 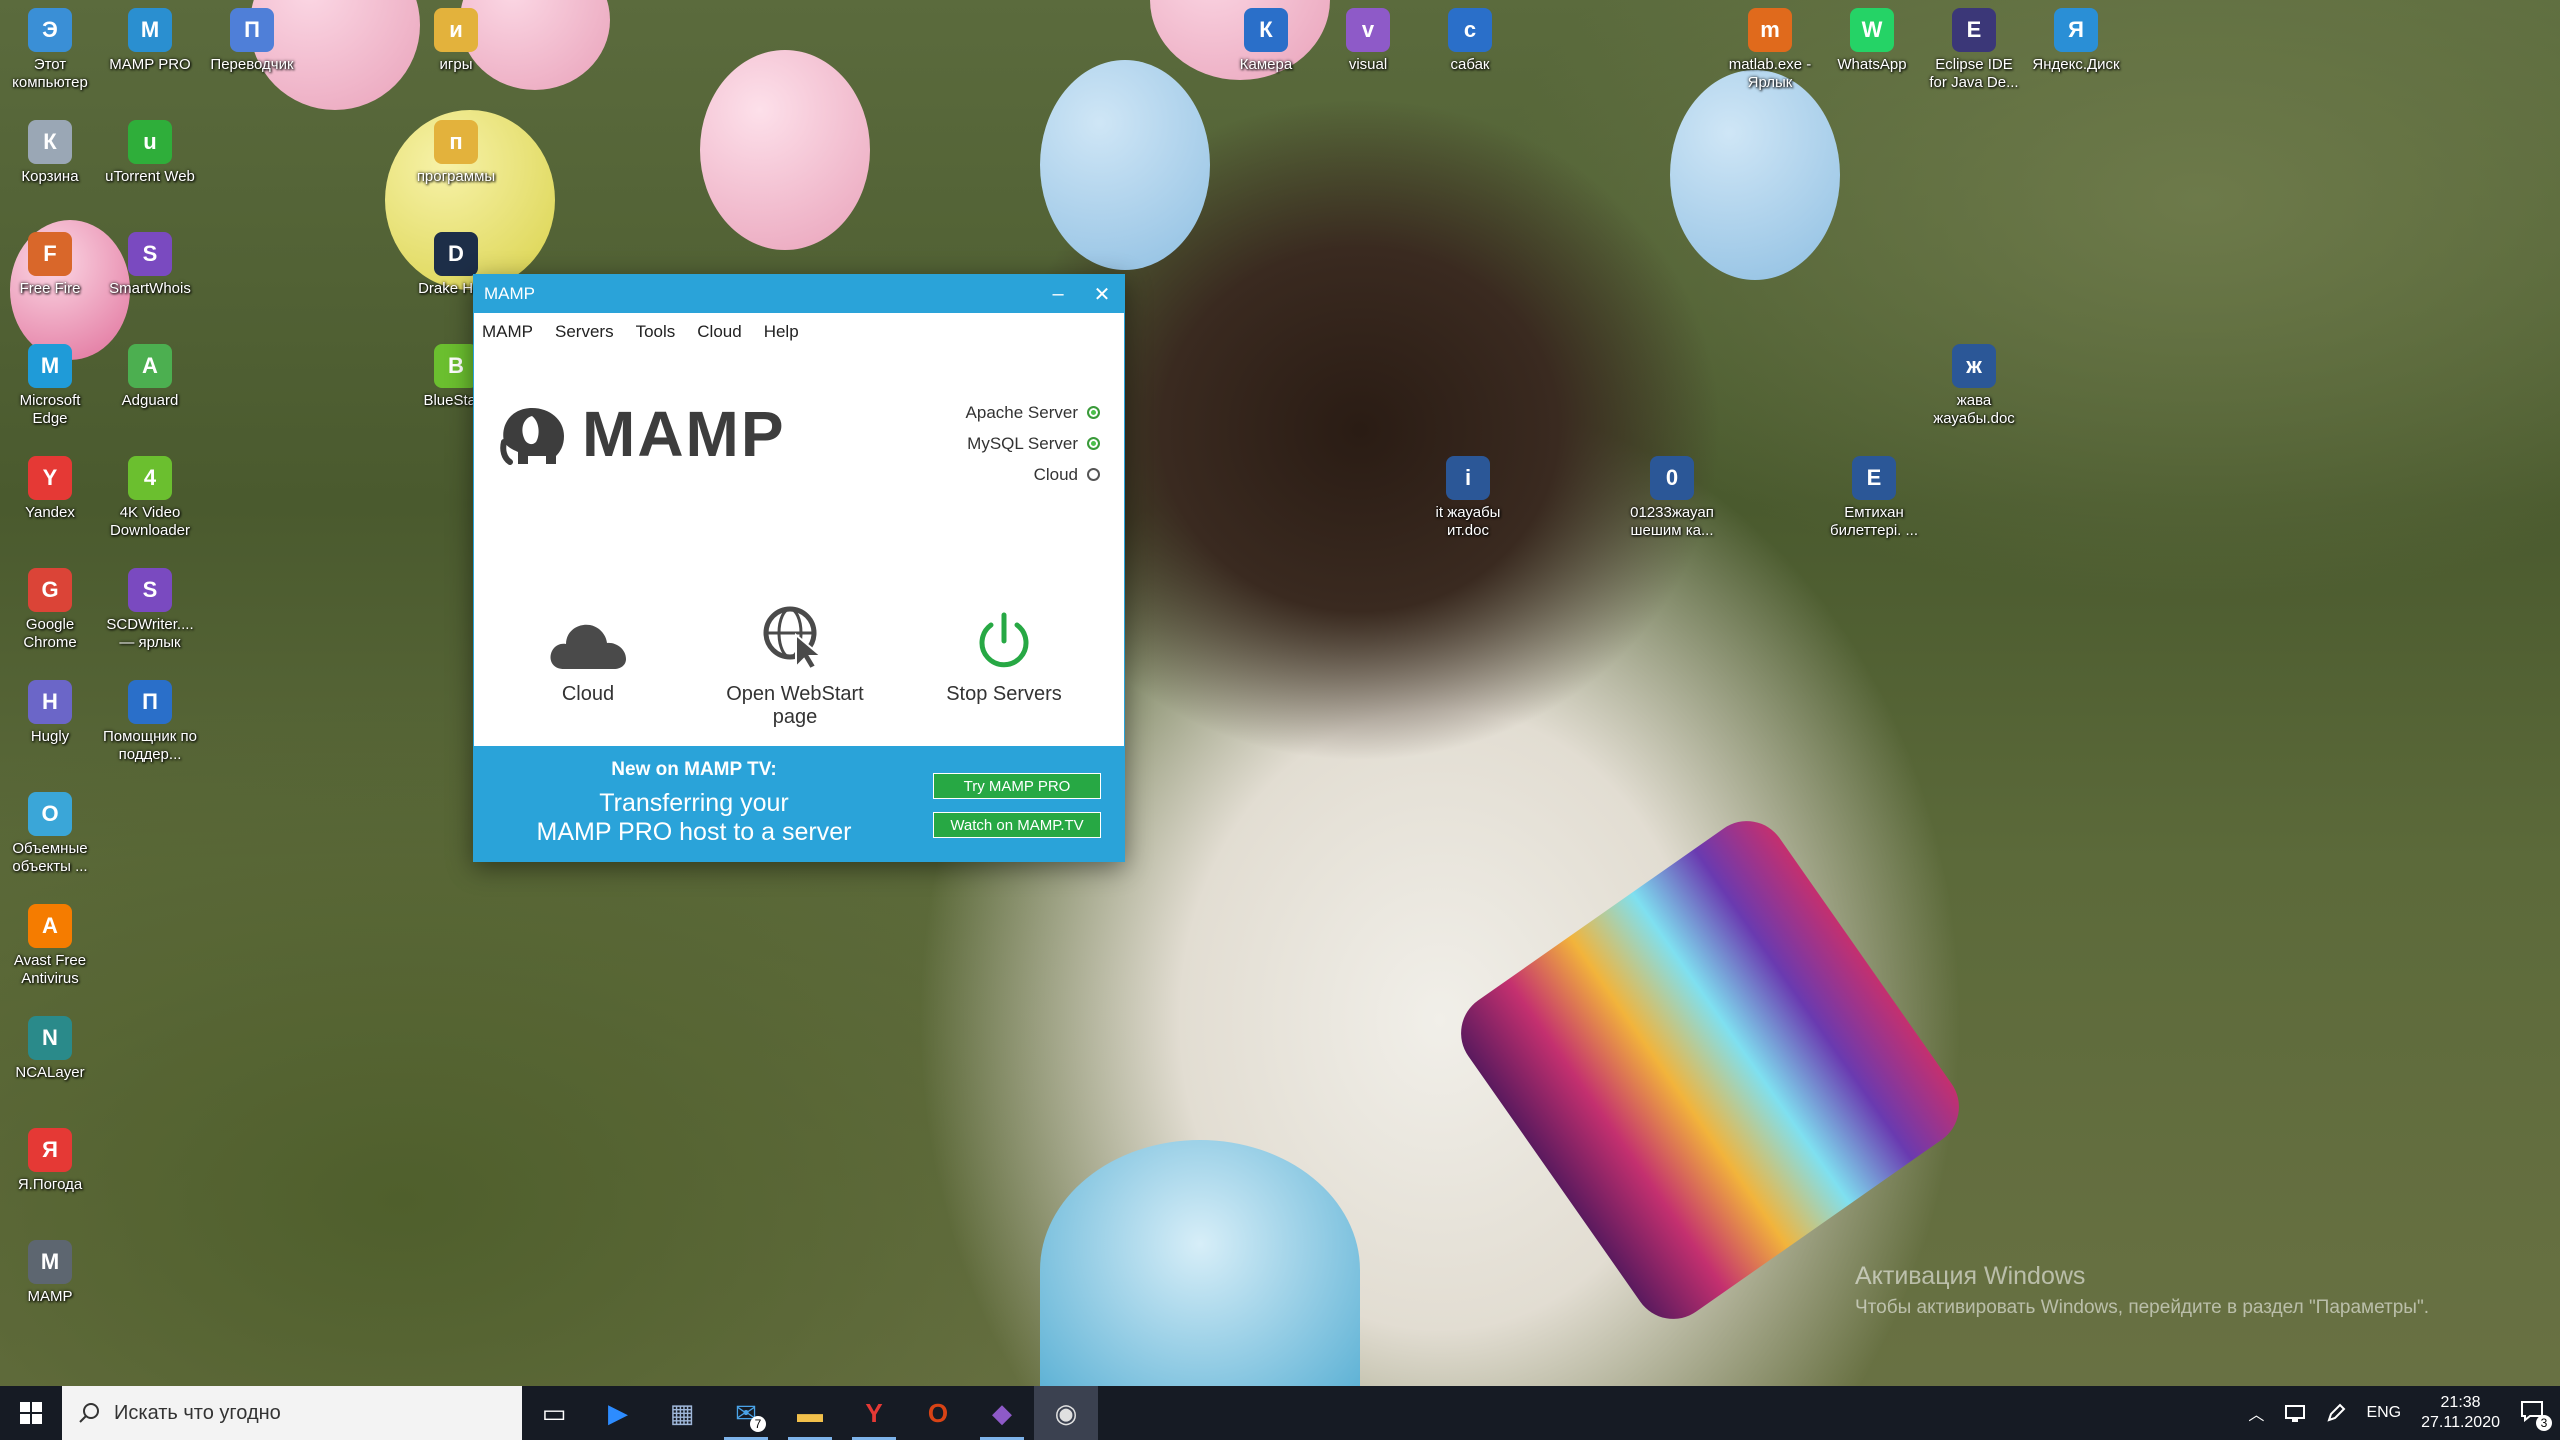 I want to click on desktop-icon-label: it жауабы ит.doc, so click(x=1468, y=521).